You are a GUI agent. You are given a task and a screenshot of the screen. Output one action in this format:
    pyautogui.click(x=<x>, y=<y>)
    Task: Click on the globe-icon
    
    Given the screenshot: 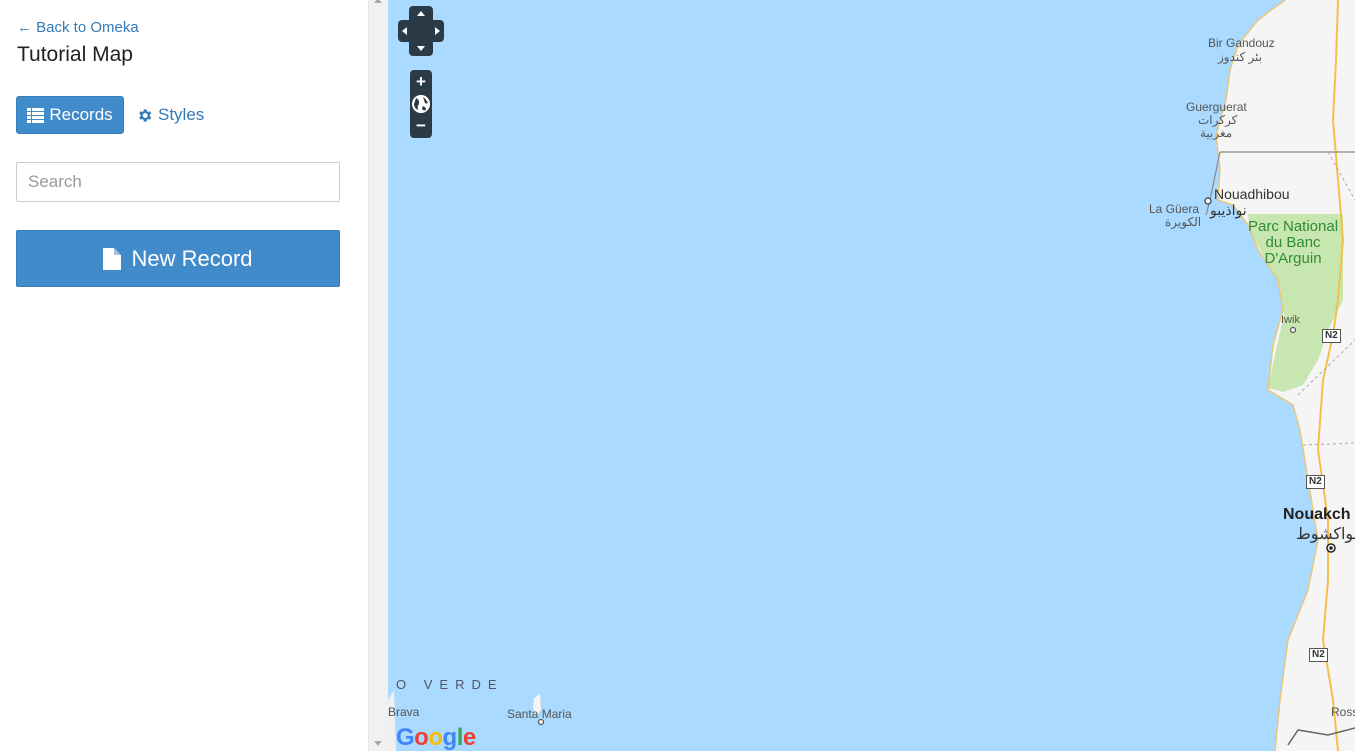 What is the action you would take?
    pyautogui.click(x=421, y=104)
    